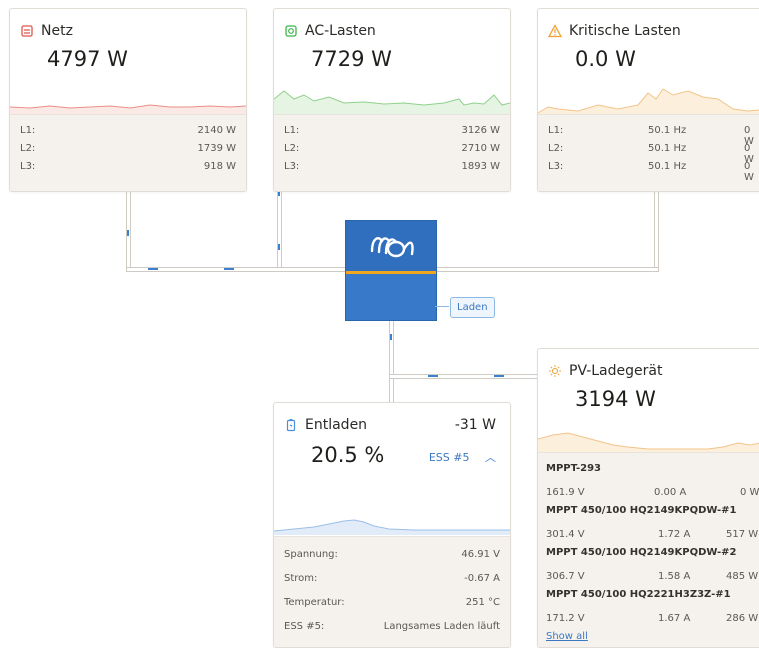  I want to click on battery-power: -31 W, so click(475, 425).